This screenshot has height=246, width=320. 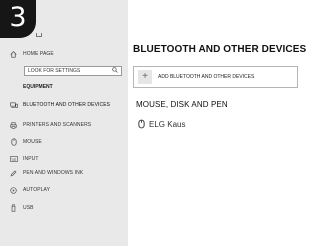 I want to click on sidebar-item-home: HOME PAGE, so click(x=31, y=54).